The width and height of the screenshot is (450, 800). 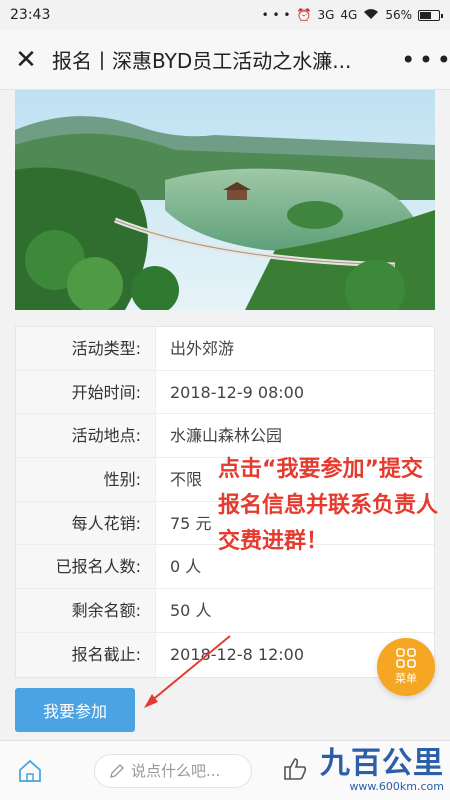 What do you see at coordinates (225, 15) in the screenshot?
I see `status-bar: 23:43 • • • ⏰ 3G 4G 56%` at bounding box center [225, 15].